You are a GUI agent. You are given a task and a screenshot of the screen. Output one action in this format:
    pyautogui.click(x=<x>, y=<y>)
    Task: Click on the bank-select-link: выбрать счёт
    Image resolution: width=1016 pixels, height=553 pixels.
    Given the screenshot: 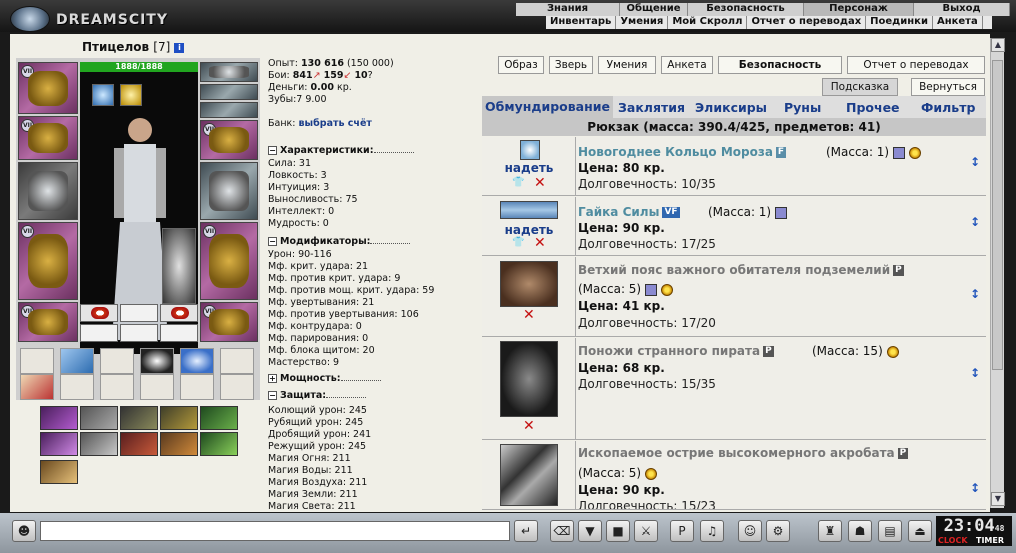 What is the action you would take?
    pyautogui.click(x=335, y=123)
    